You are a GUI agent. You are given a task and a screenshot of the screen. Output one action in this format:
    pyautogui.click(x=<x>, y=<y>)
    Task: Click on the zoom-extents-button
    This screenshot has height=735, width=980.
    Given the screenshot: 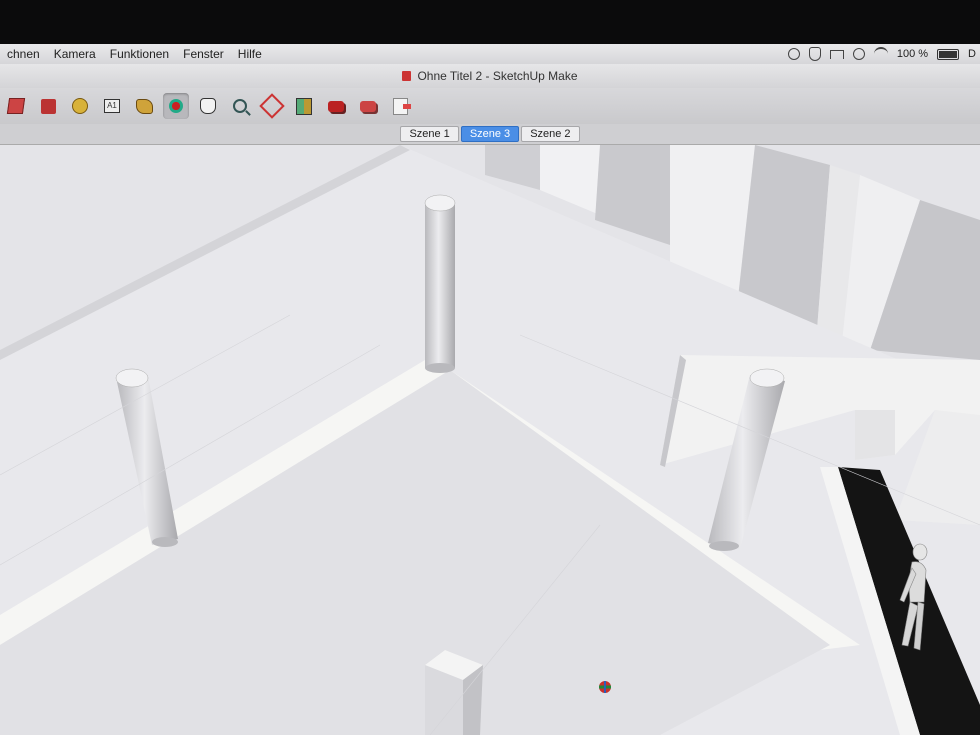 What is the action you would take?
    pyautogui.click(x=272, y=106)
    